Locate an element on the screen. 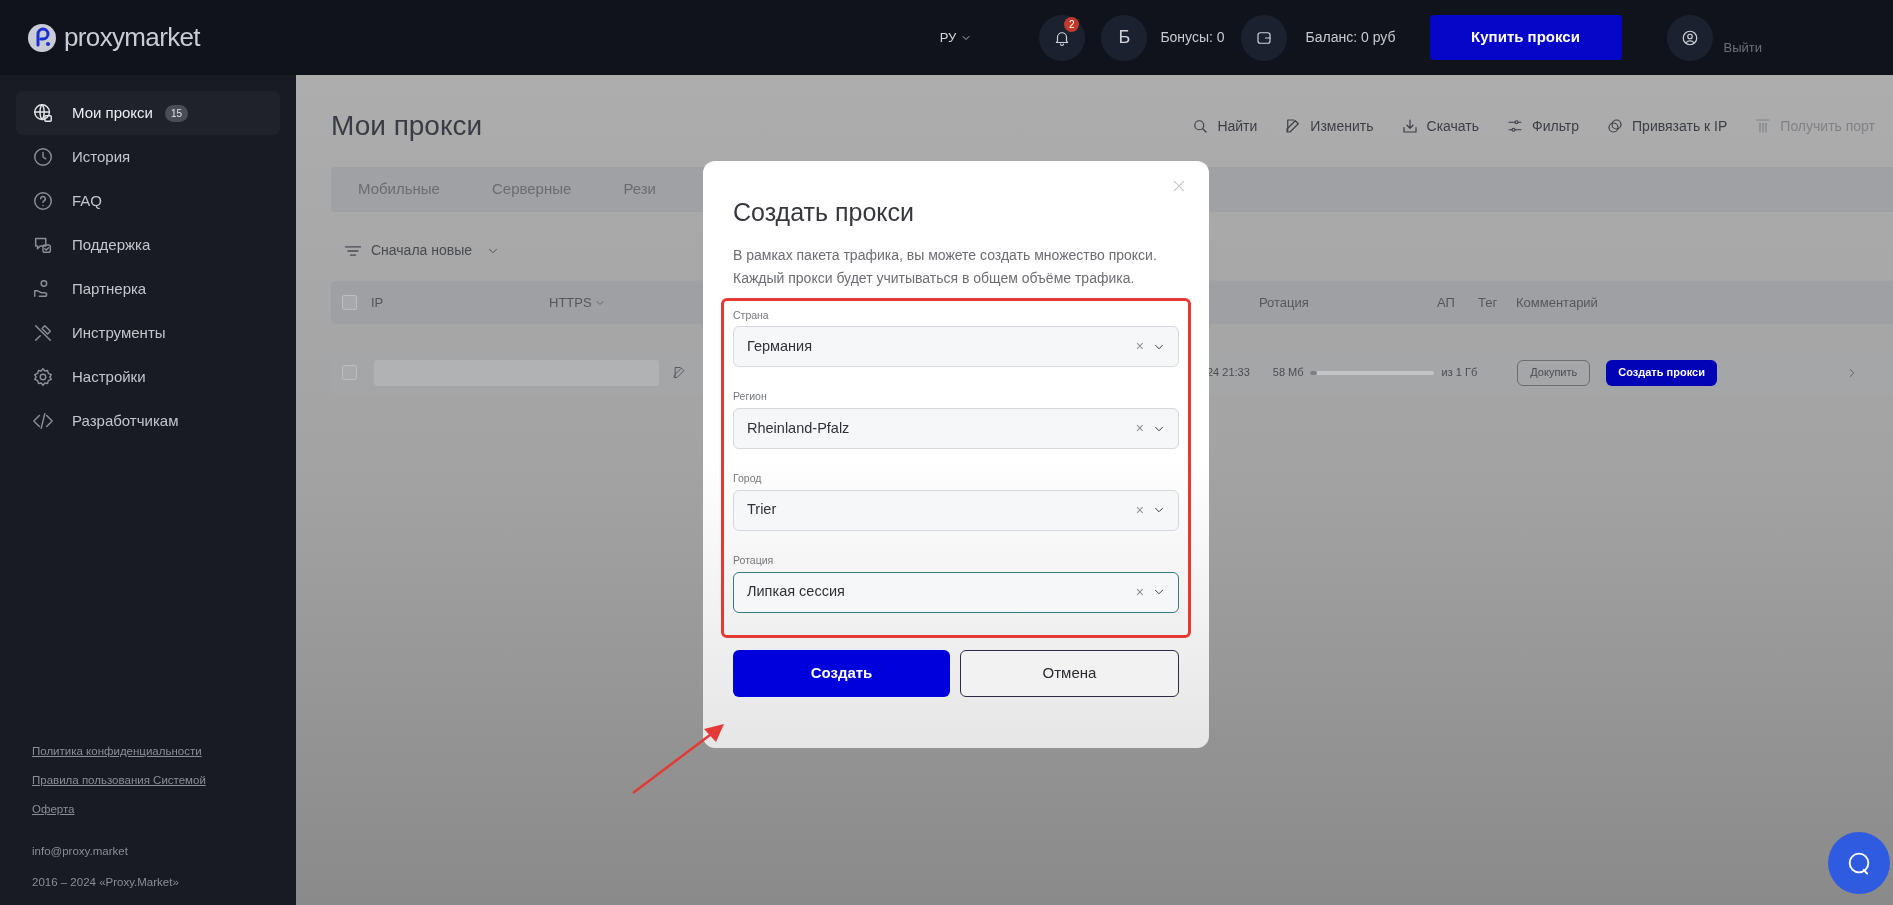 The height and width of the screenshot is (905, 1893). column-header: Ротация is located at coordinates (1284, 302).